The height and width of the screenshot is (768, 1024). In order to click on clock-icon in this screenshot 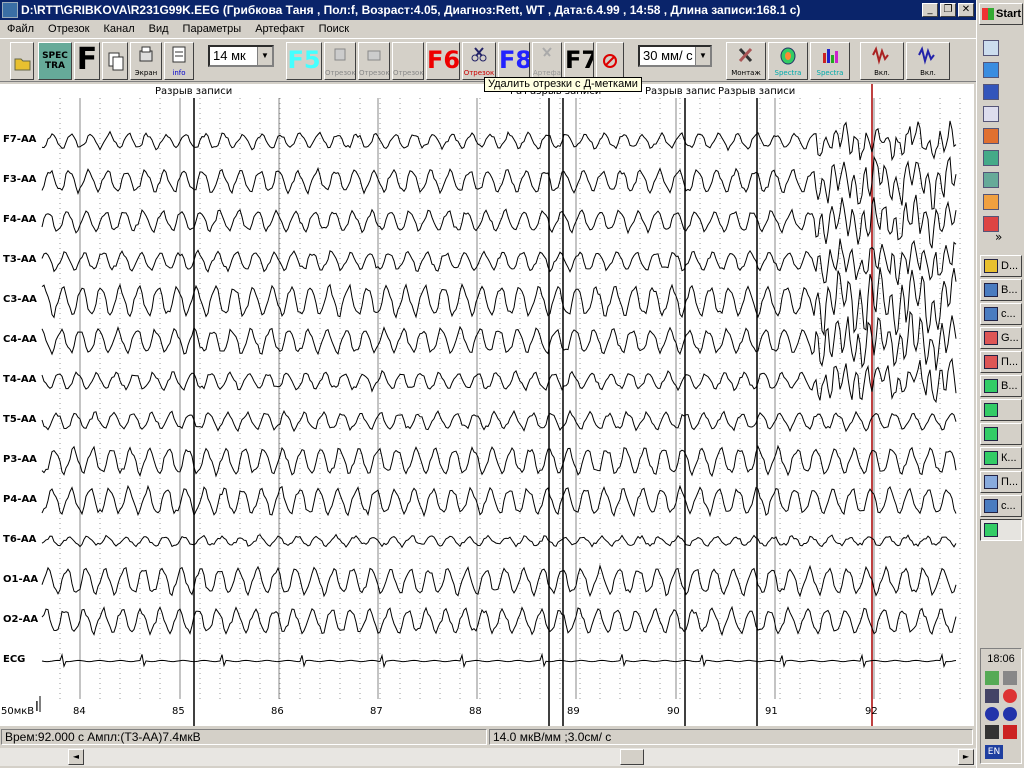, I will do `click(991, 202)`.